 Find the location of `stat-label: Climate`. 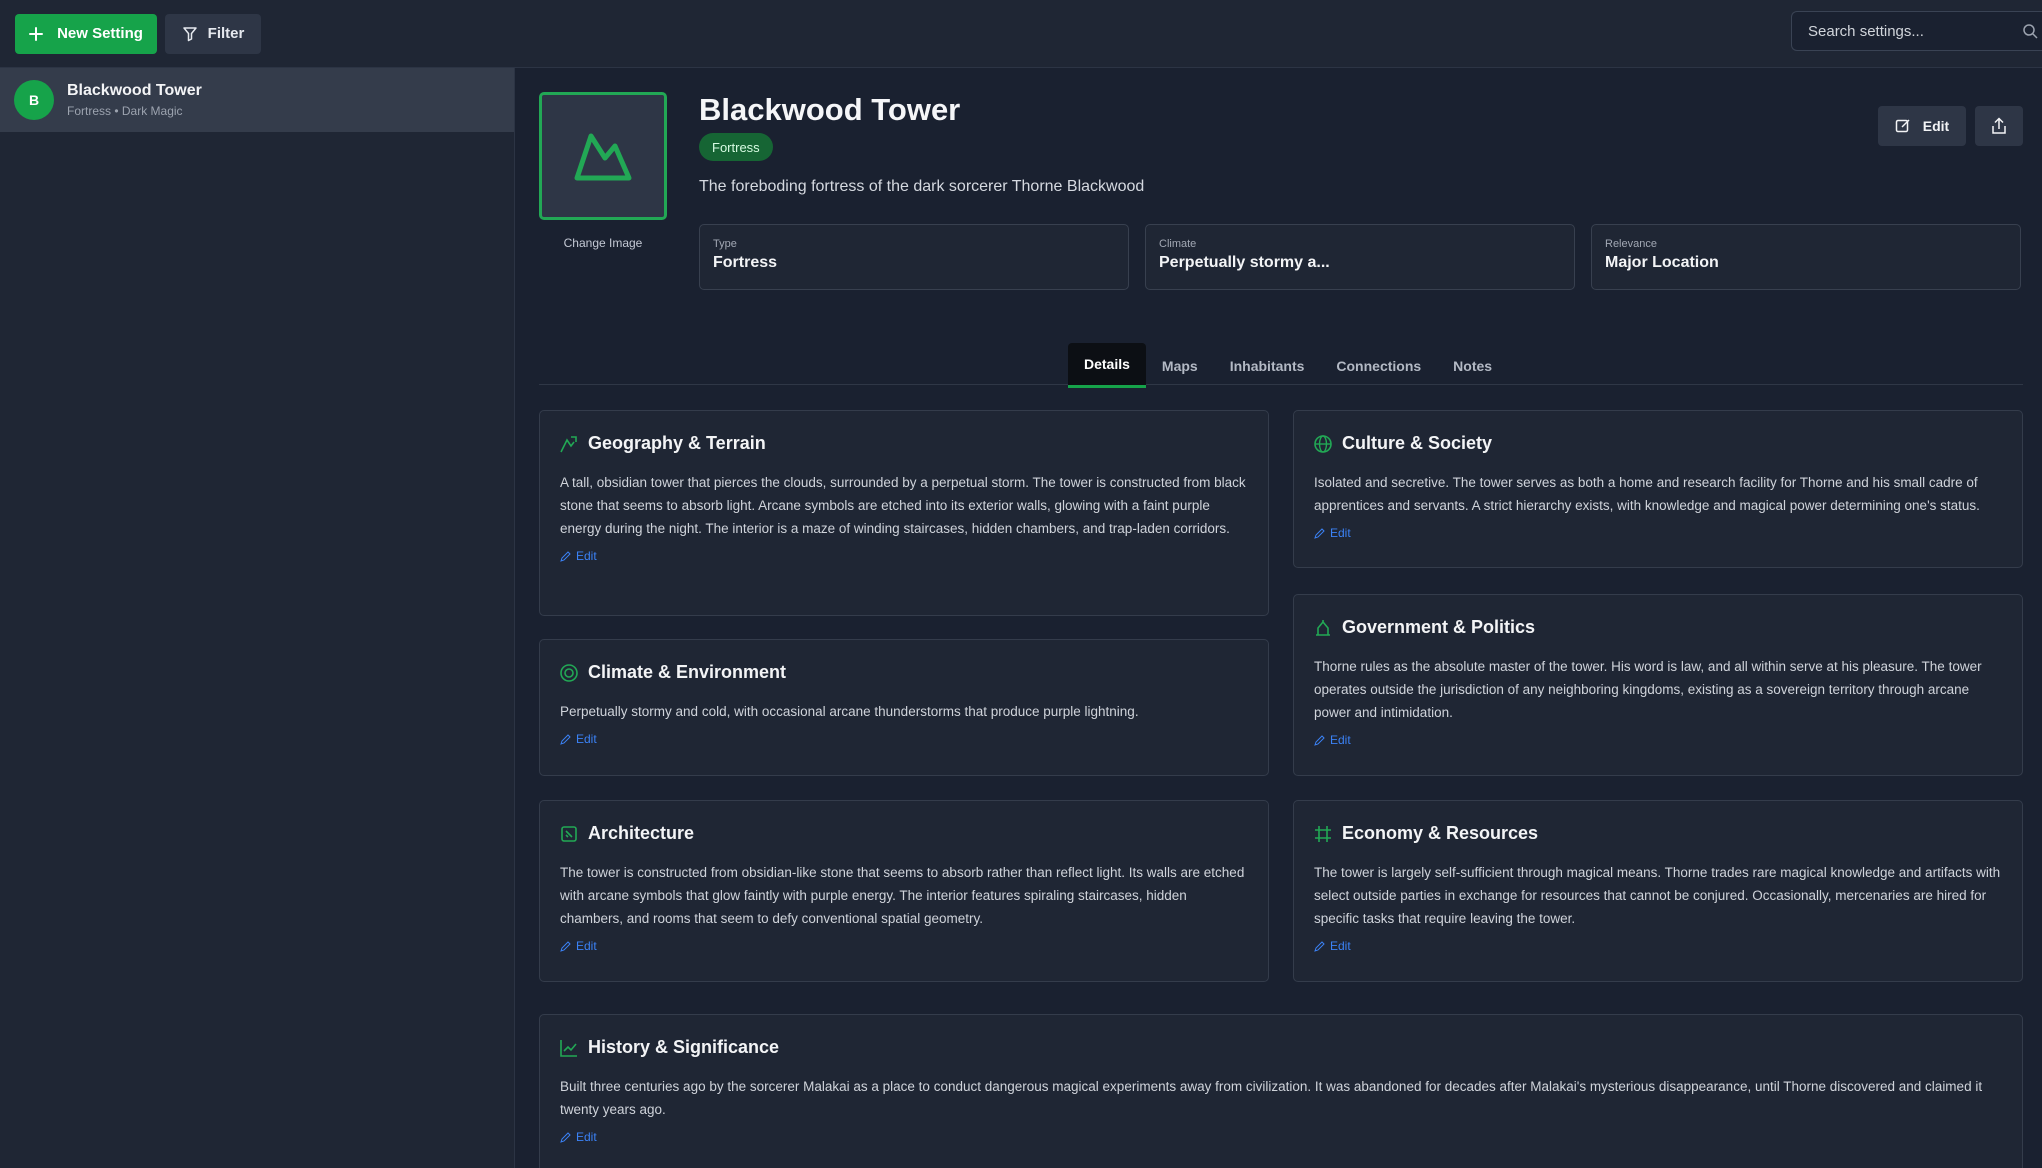

stat-label: Climate is located at coordinates (1178, 244).